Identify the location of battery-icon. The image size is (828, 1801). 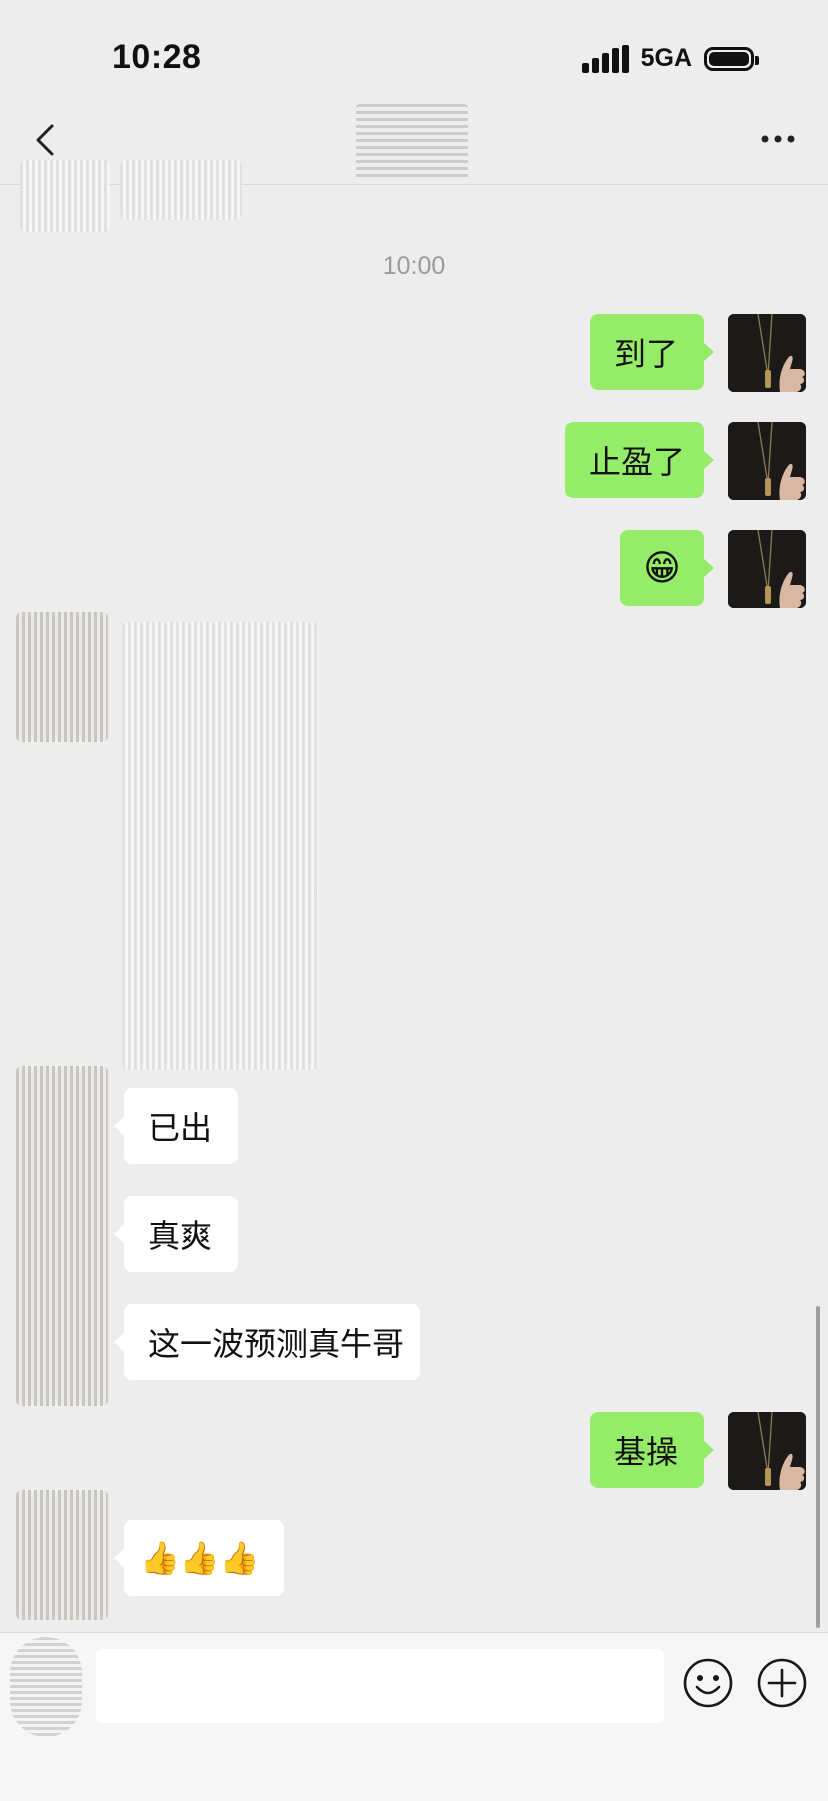
(731, 58).